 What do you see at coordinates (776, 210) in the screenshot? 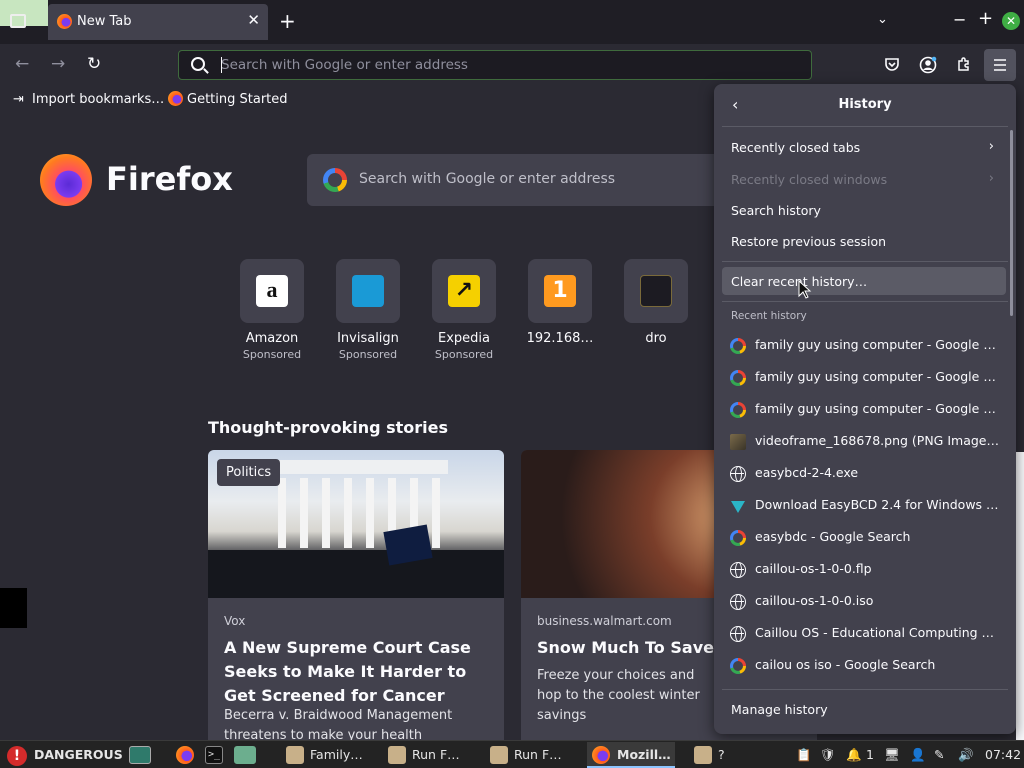
I see `search-history-item: Search history` at bounding box center [776, 210].